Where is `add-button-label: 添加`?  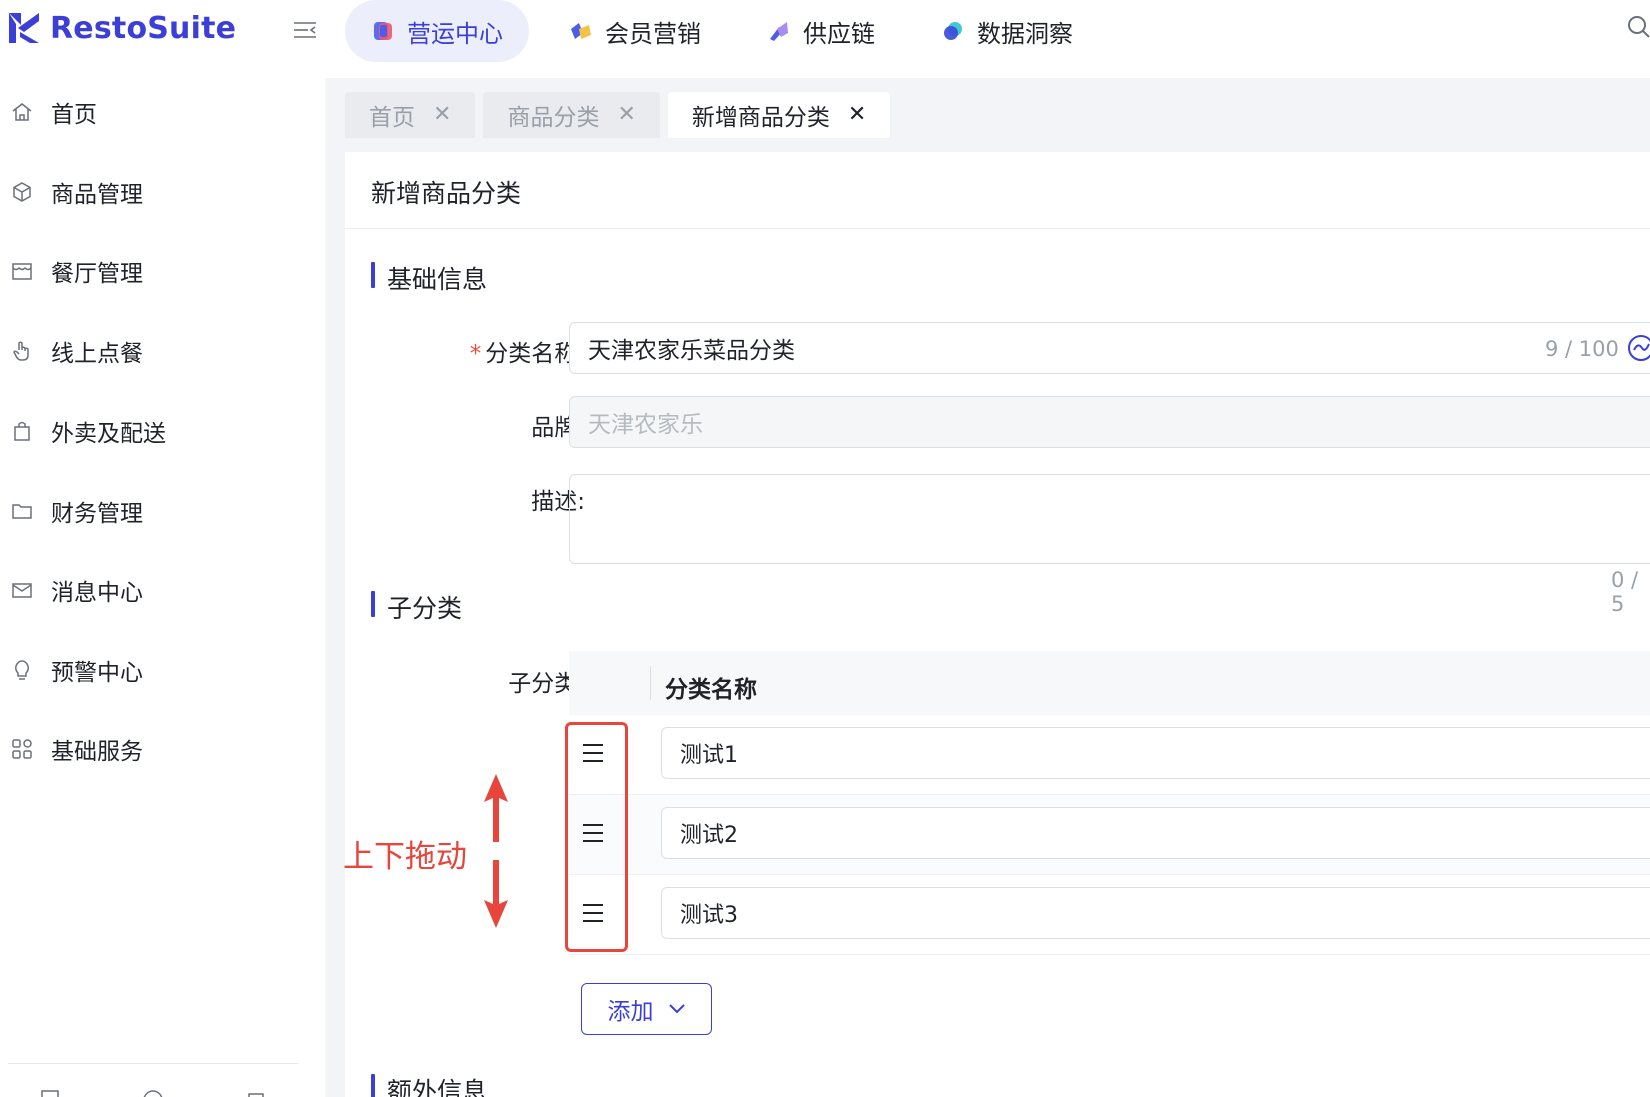
add-button-label: 添加 is located at coordinates (630, 1012).